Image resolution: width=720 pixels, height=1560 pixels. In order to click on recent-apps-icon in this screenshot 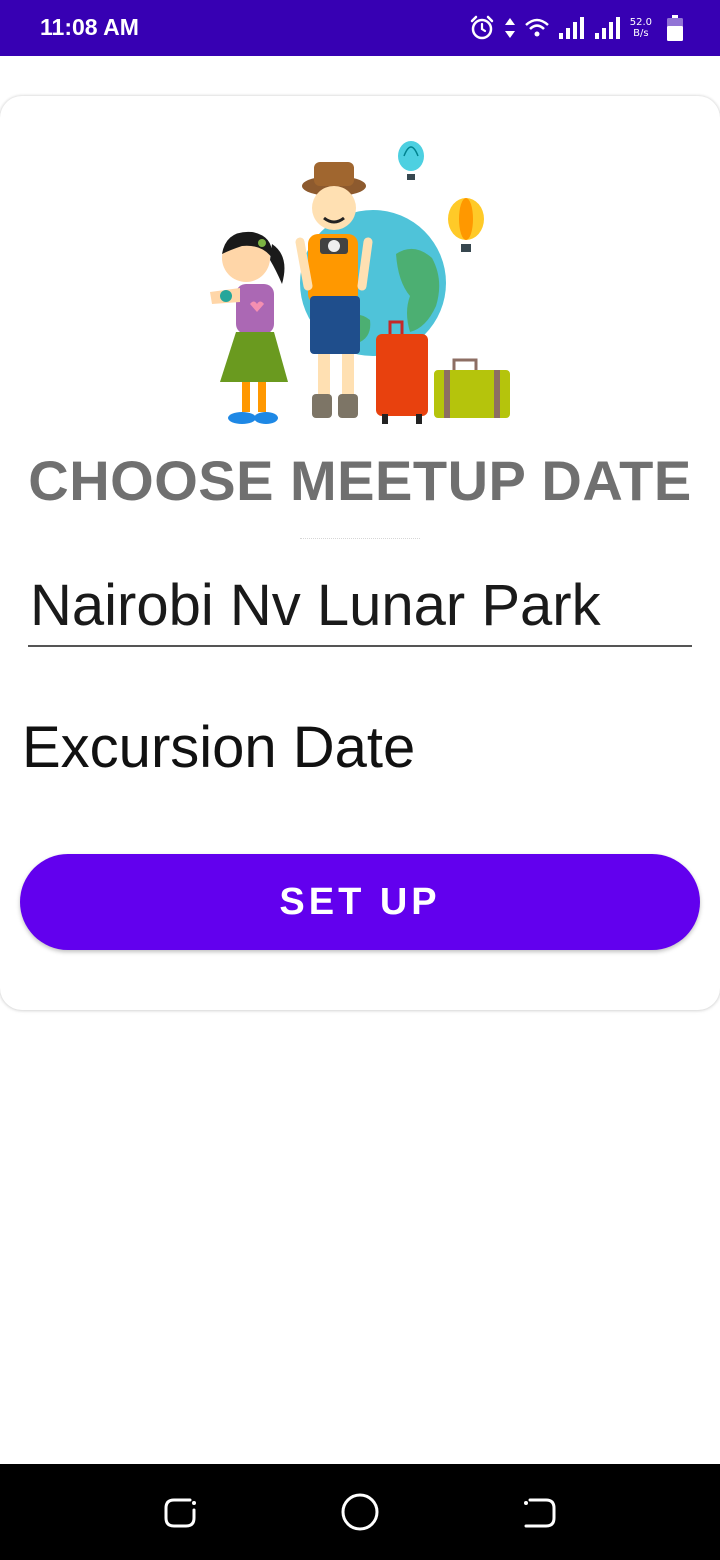, I will do `click(180, 1512)`.